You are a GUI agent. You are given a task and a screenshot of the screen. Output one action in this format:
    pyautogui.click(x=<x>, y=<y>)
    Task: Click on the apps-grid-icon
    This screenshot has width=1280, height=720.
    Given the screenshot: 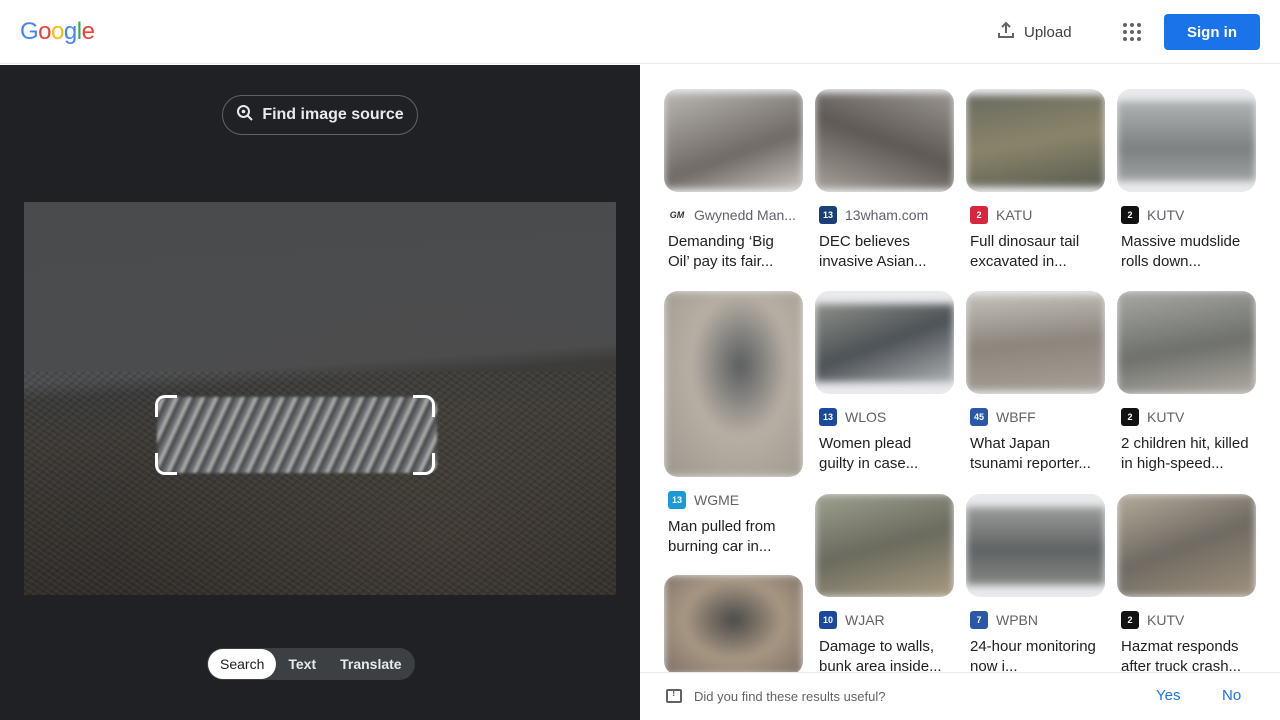 What is the action you would take?
    pyautogui.click(x=1132, y=32)
    